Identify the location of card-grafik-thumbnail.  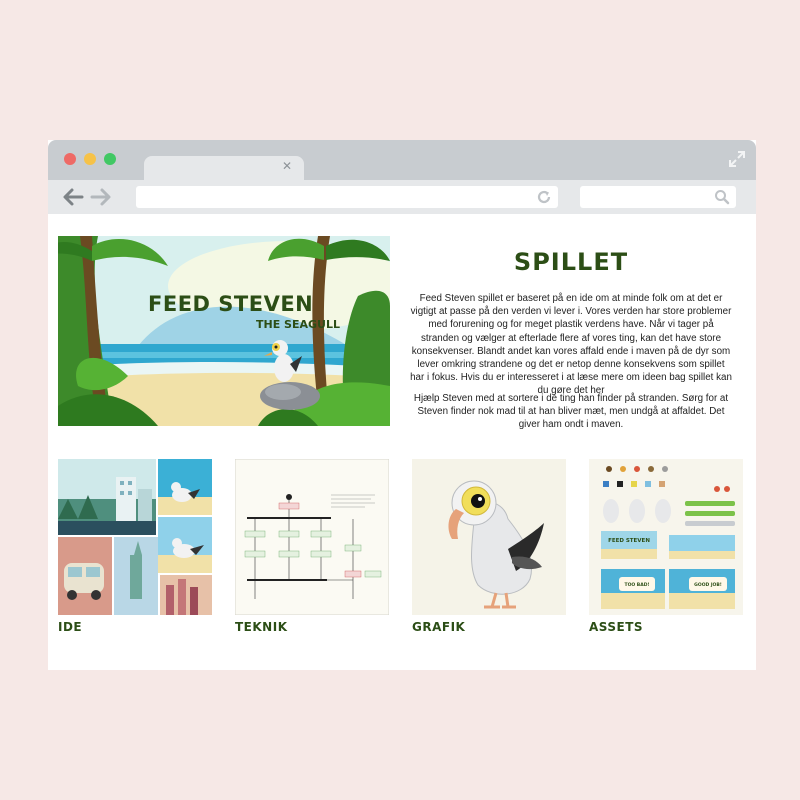
(489, 537).